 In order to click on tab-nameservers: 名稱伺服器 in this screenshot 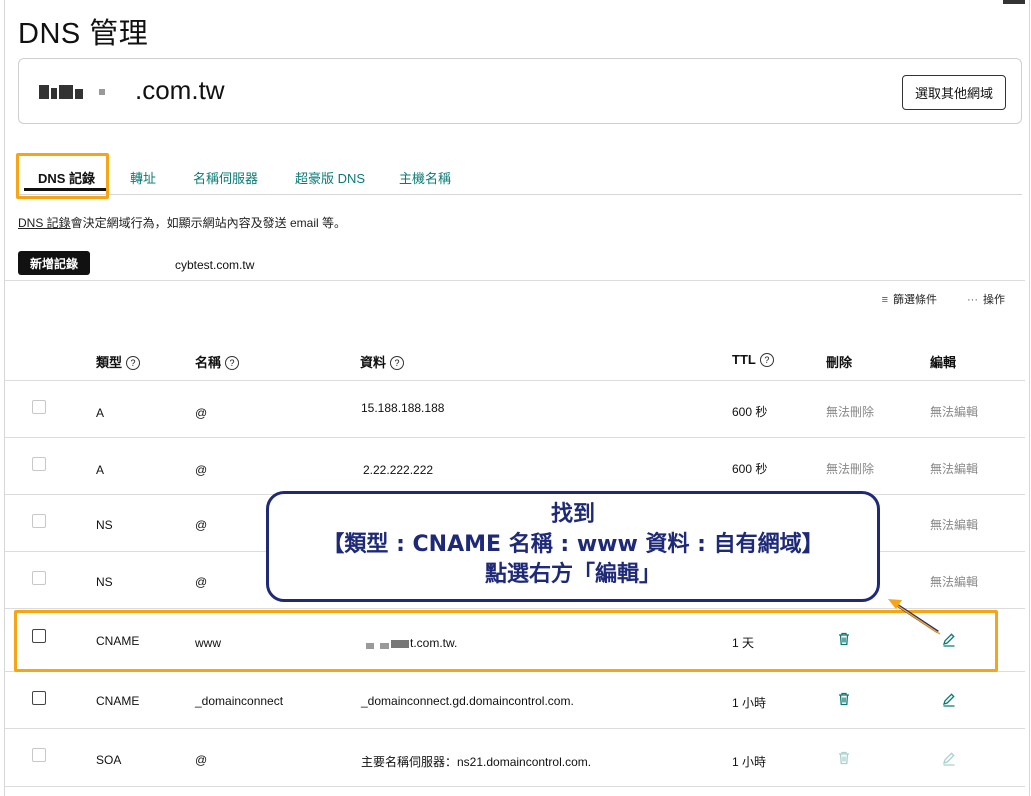, I will do `click(225, 177)`.